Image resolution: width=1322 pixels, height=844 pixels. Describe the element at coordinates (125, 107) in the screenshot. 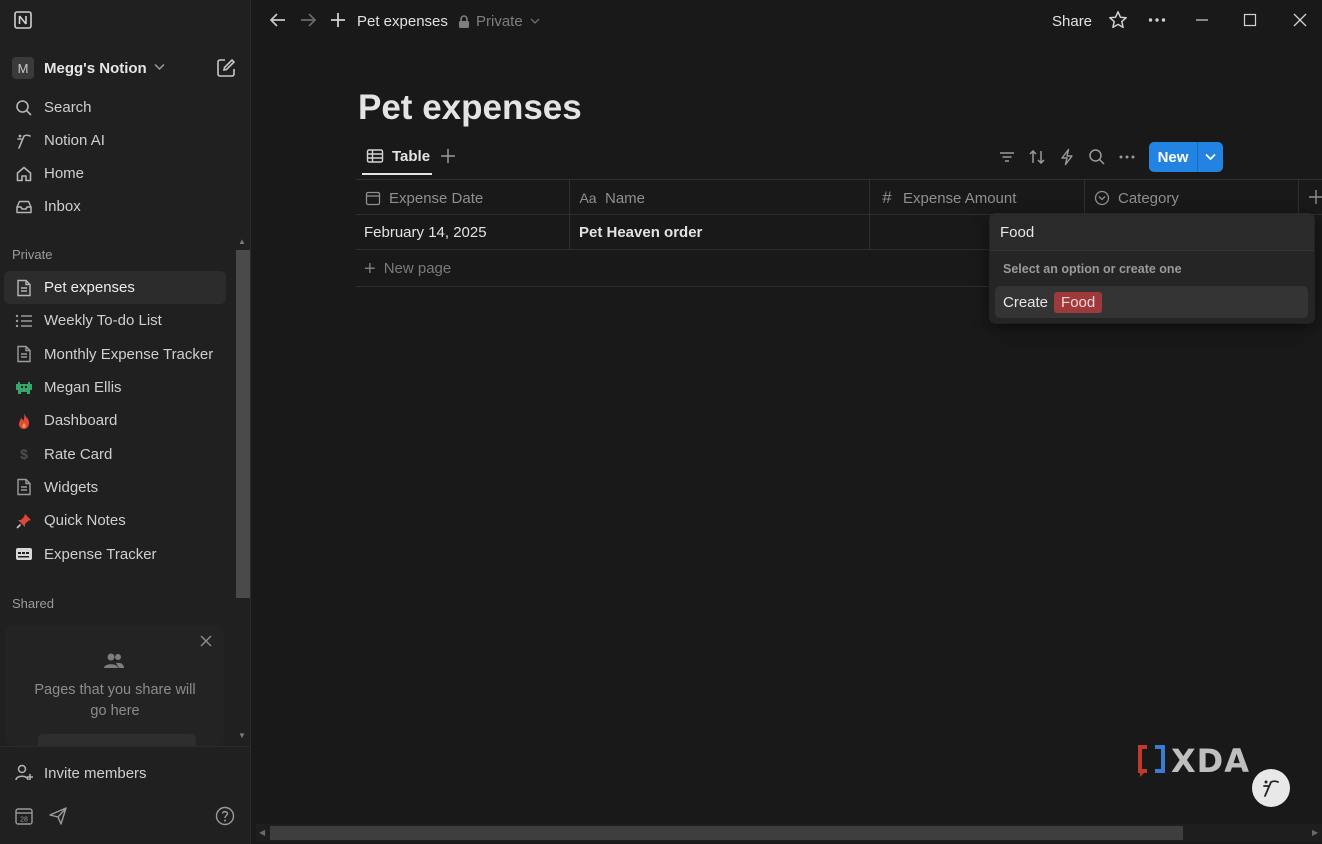

I see `sidebar-item-search: Search` at that location.